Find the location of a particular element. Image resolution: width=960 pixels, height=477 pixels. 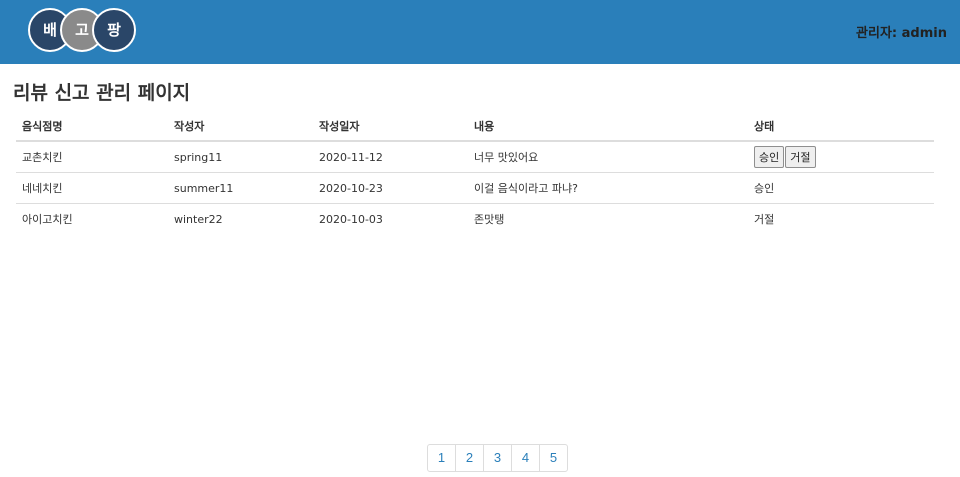

column-header-restaurant: 음식점명 is located at coordinates (92, 127).